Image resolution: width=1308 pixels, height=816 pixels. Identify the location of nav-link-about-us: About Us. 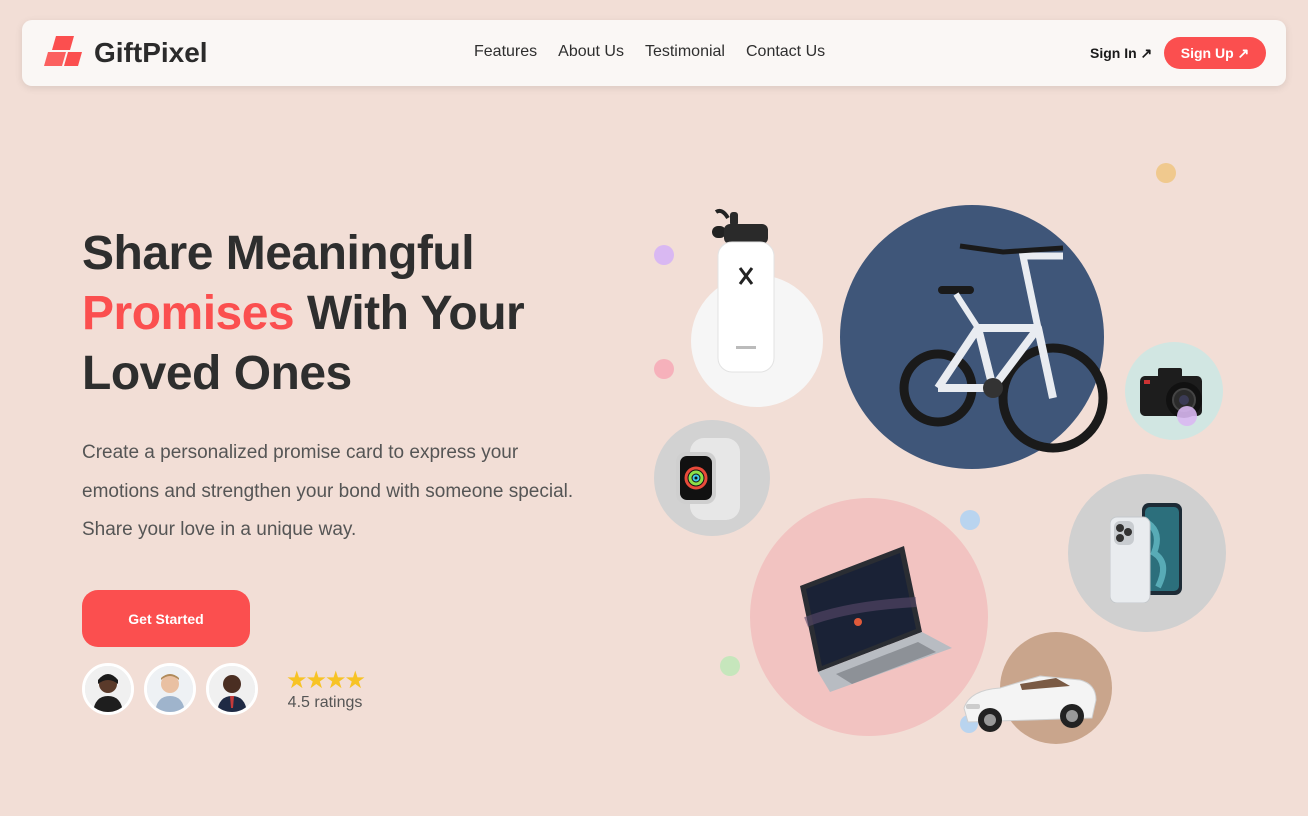
(591, 52).